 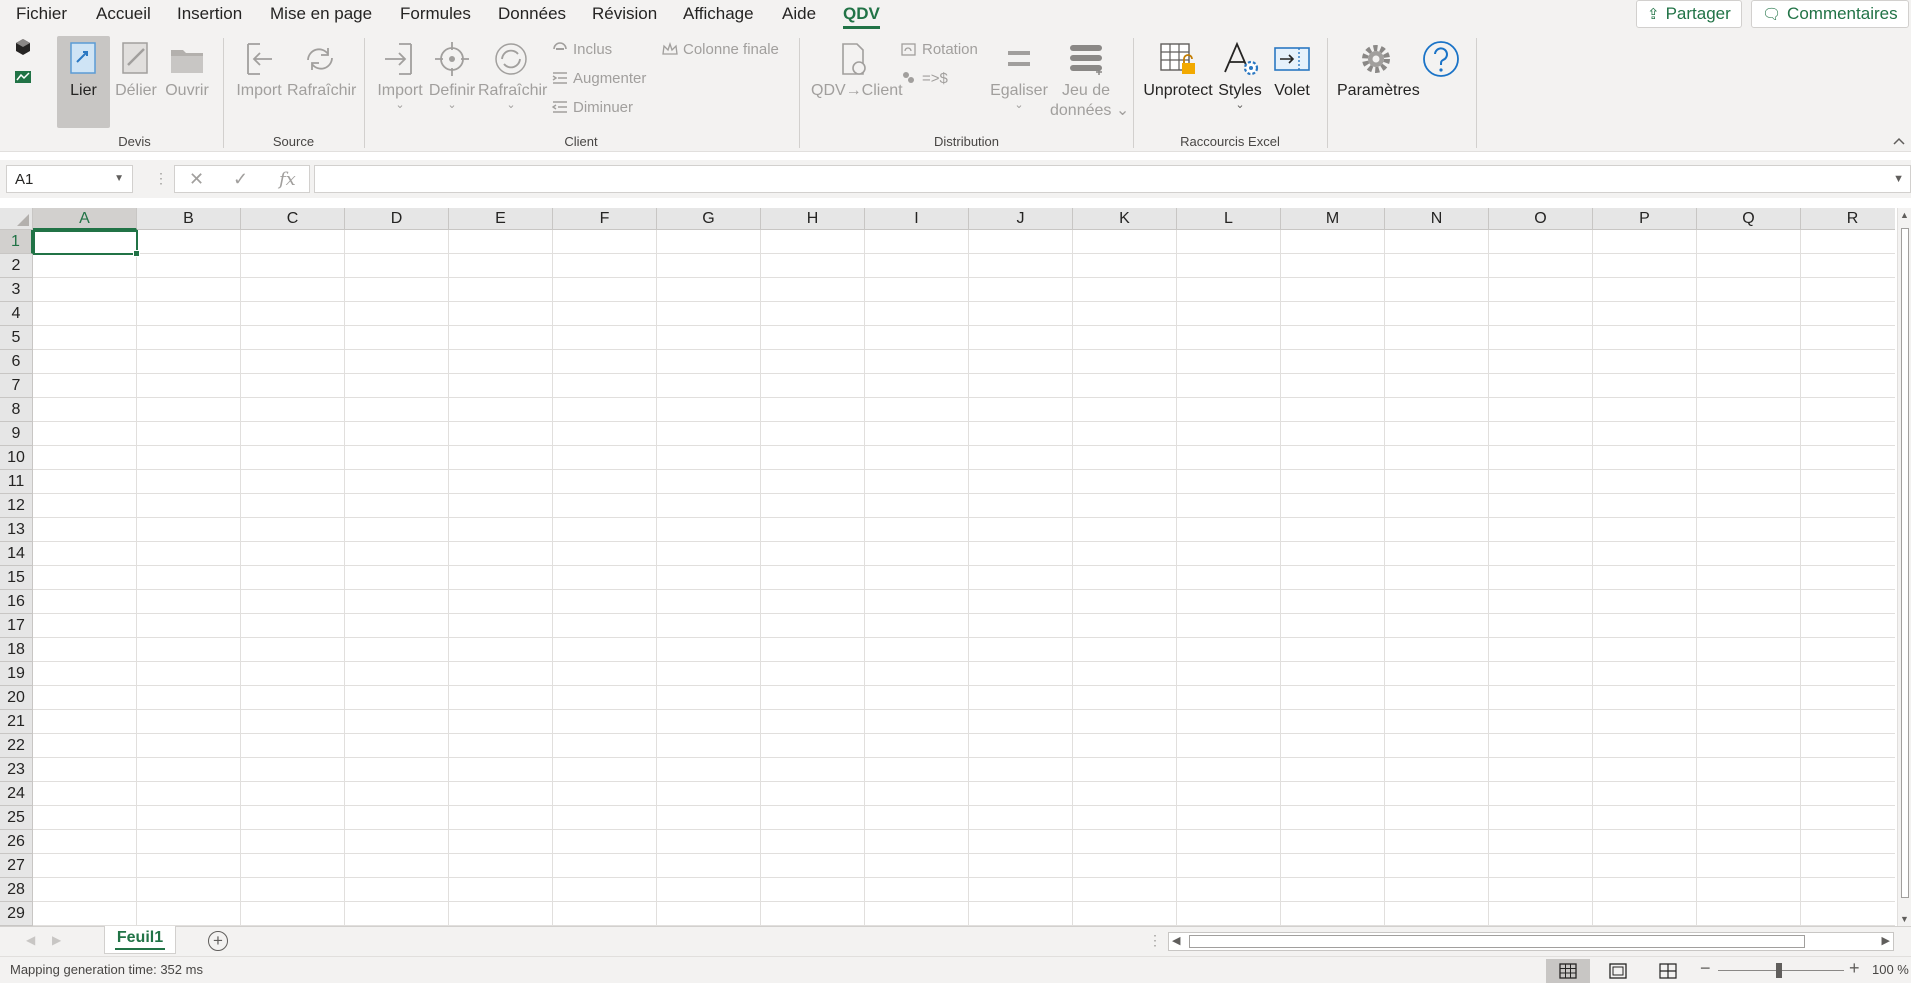 What do you see at coordinates (1240, 75) in the screenshot?
I see `styles-button: Styles ⌄` at bounding box center [1240, 75].